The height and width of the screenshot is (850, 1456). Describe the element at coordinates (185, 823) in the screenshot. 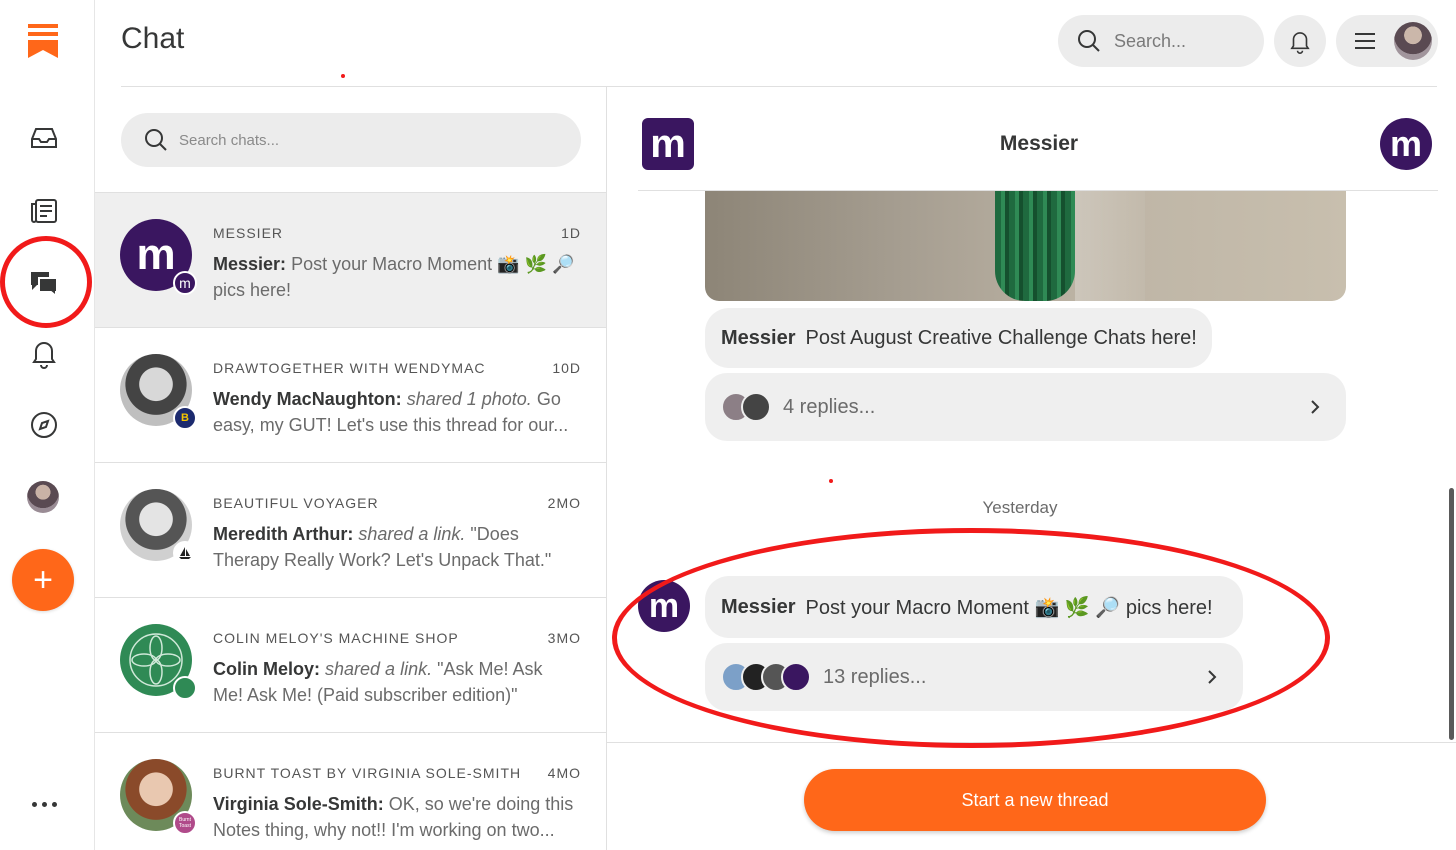

I see `publication-badge: Burnt Toast` at that location.